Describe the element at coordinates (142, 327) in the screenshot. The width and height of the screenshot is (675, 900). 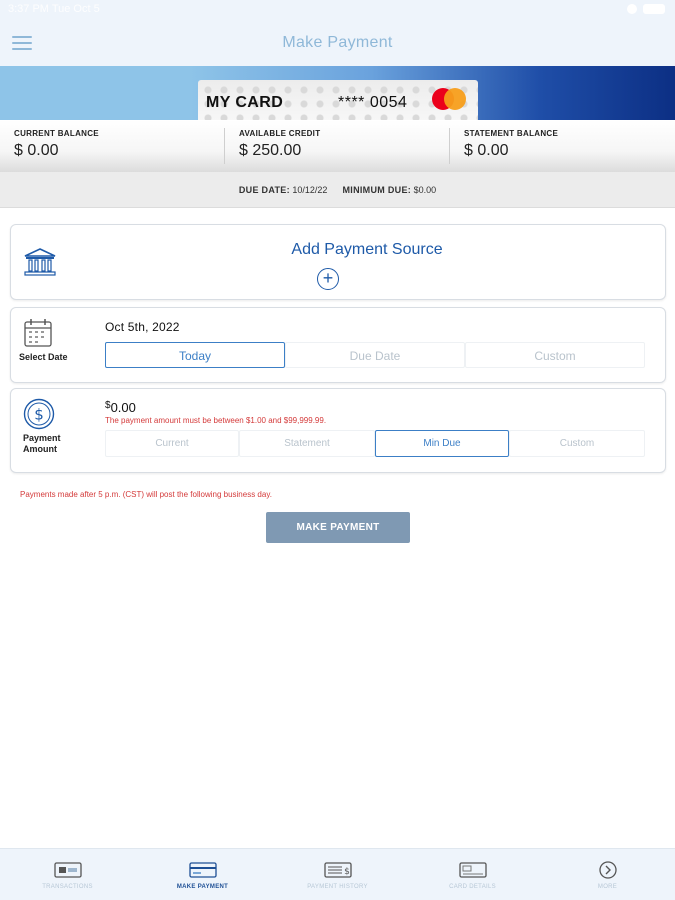
I see `selected-date-value: Oct 5th, 2022` at that location.